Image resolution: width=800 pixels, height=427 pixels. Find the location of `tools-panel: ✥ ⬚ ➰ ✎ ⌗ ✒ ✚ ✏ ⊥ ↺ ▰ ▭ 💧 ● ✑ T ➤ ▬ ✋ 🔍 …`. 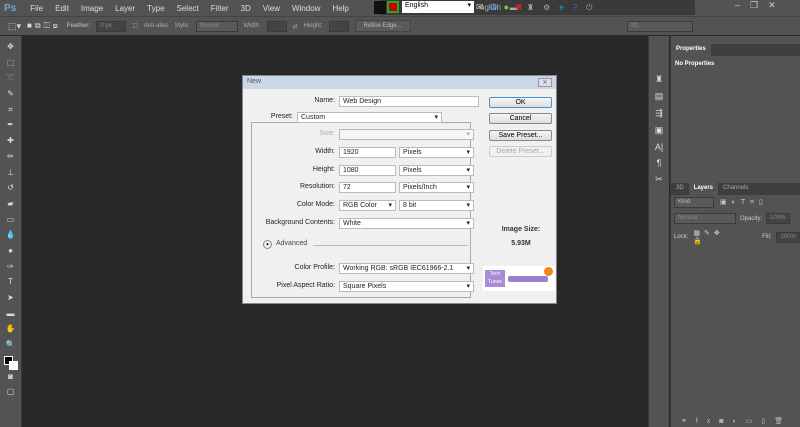

tools-panel: ✥ ⬚ ➰ ✎ ⌗ ✒ ✚ ✏ ⊥ ↺ ▰ ▭ 💧 ● ✑ T ➤ ▬ ✋ 🔍 … is located at coordinates (11, 231).